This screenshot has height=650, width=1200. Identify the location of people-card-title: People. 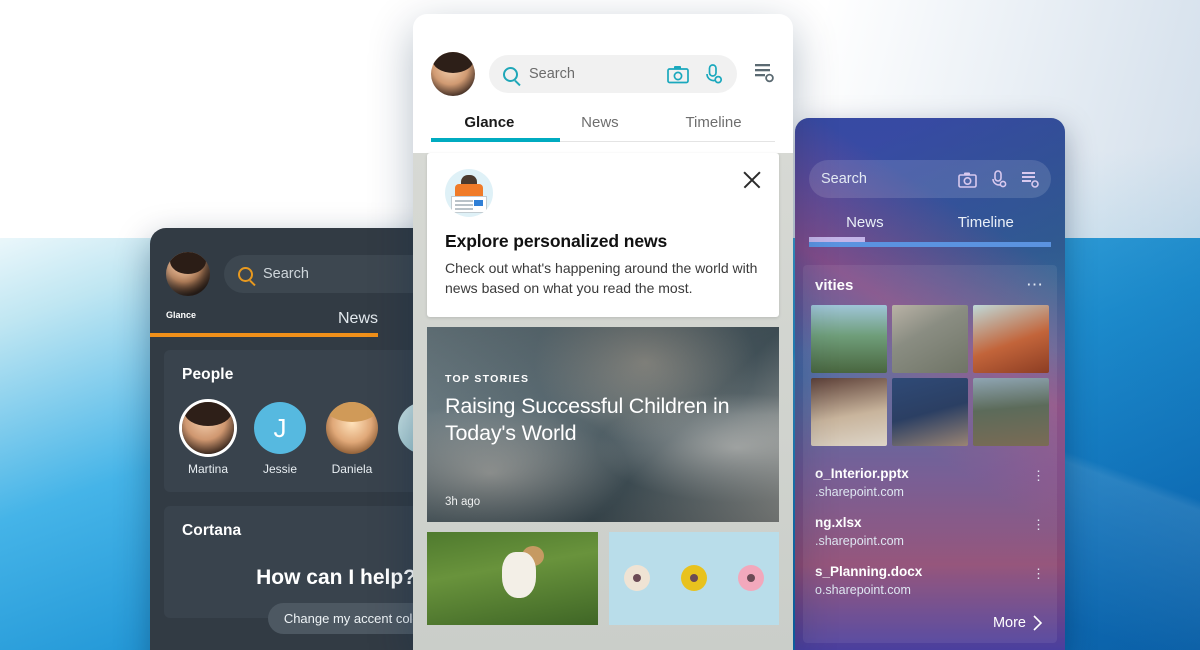
(208, 374).